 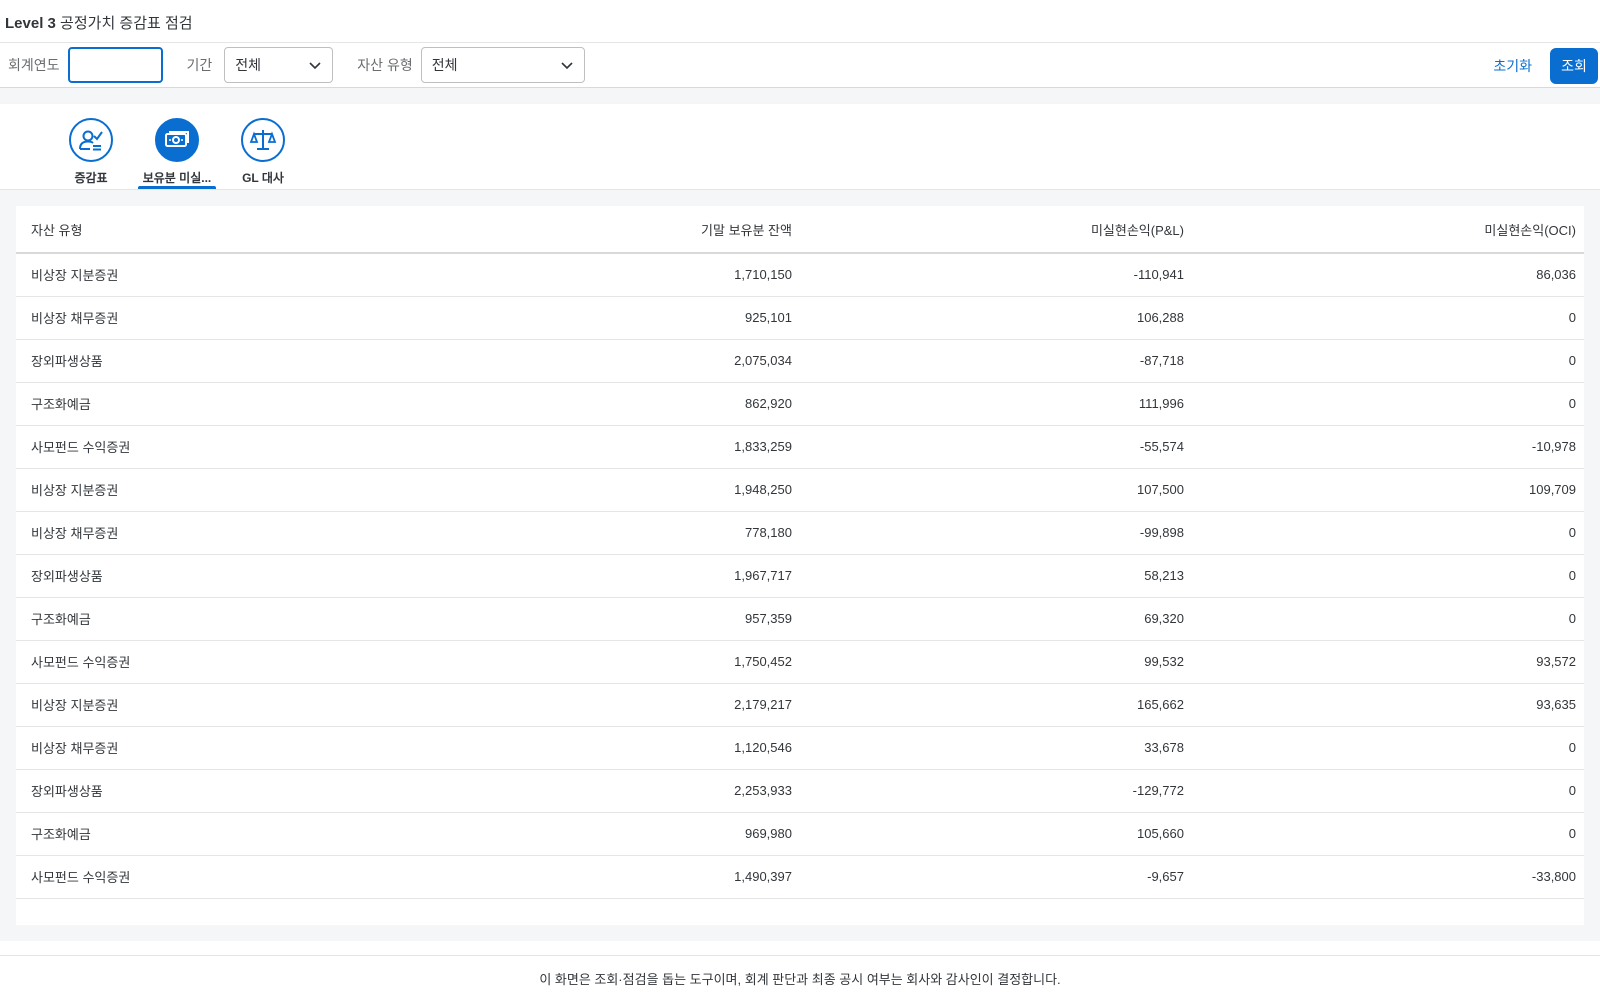 I want to click on cell-pl: -9,657, so click(x=995, y=877).